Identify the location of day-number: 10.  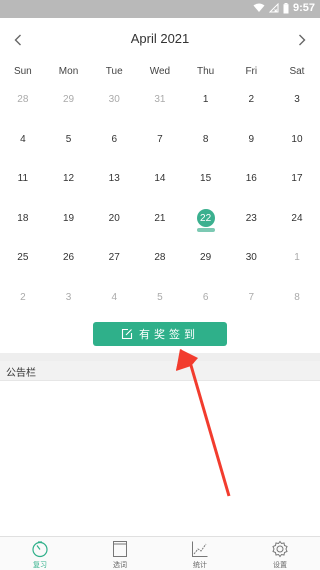
(297, 139).